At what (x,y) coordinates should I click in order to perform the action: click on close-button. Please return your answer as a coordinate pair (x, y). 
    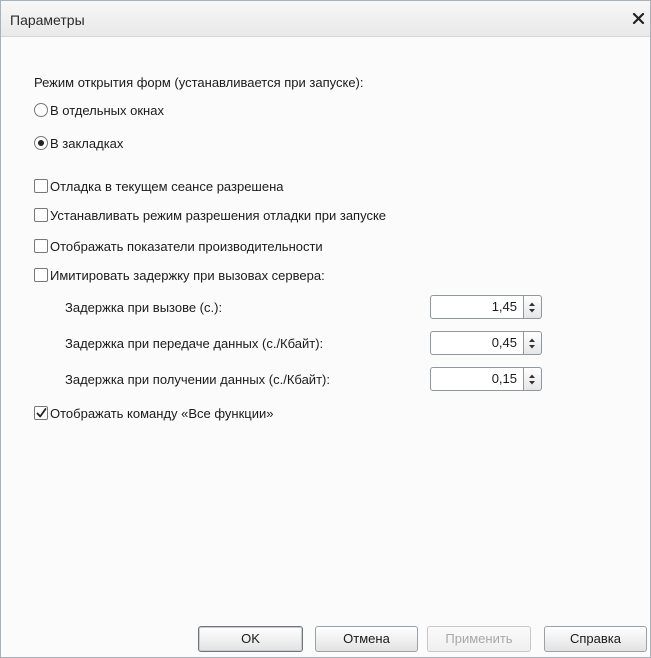
    Looking at the image, I should click on (639, 19).